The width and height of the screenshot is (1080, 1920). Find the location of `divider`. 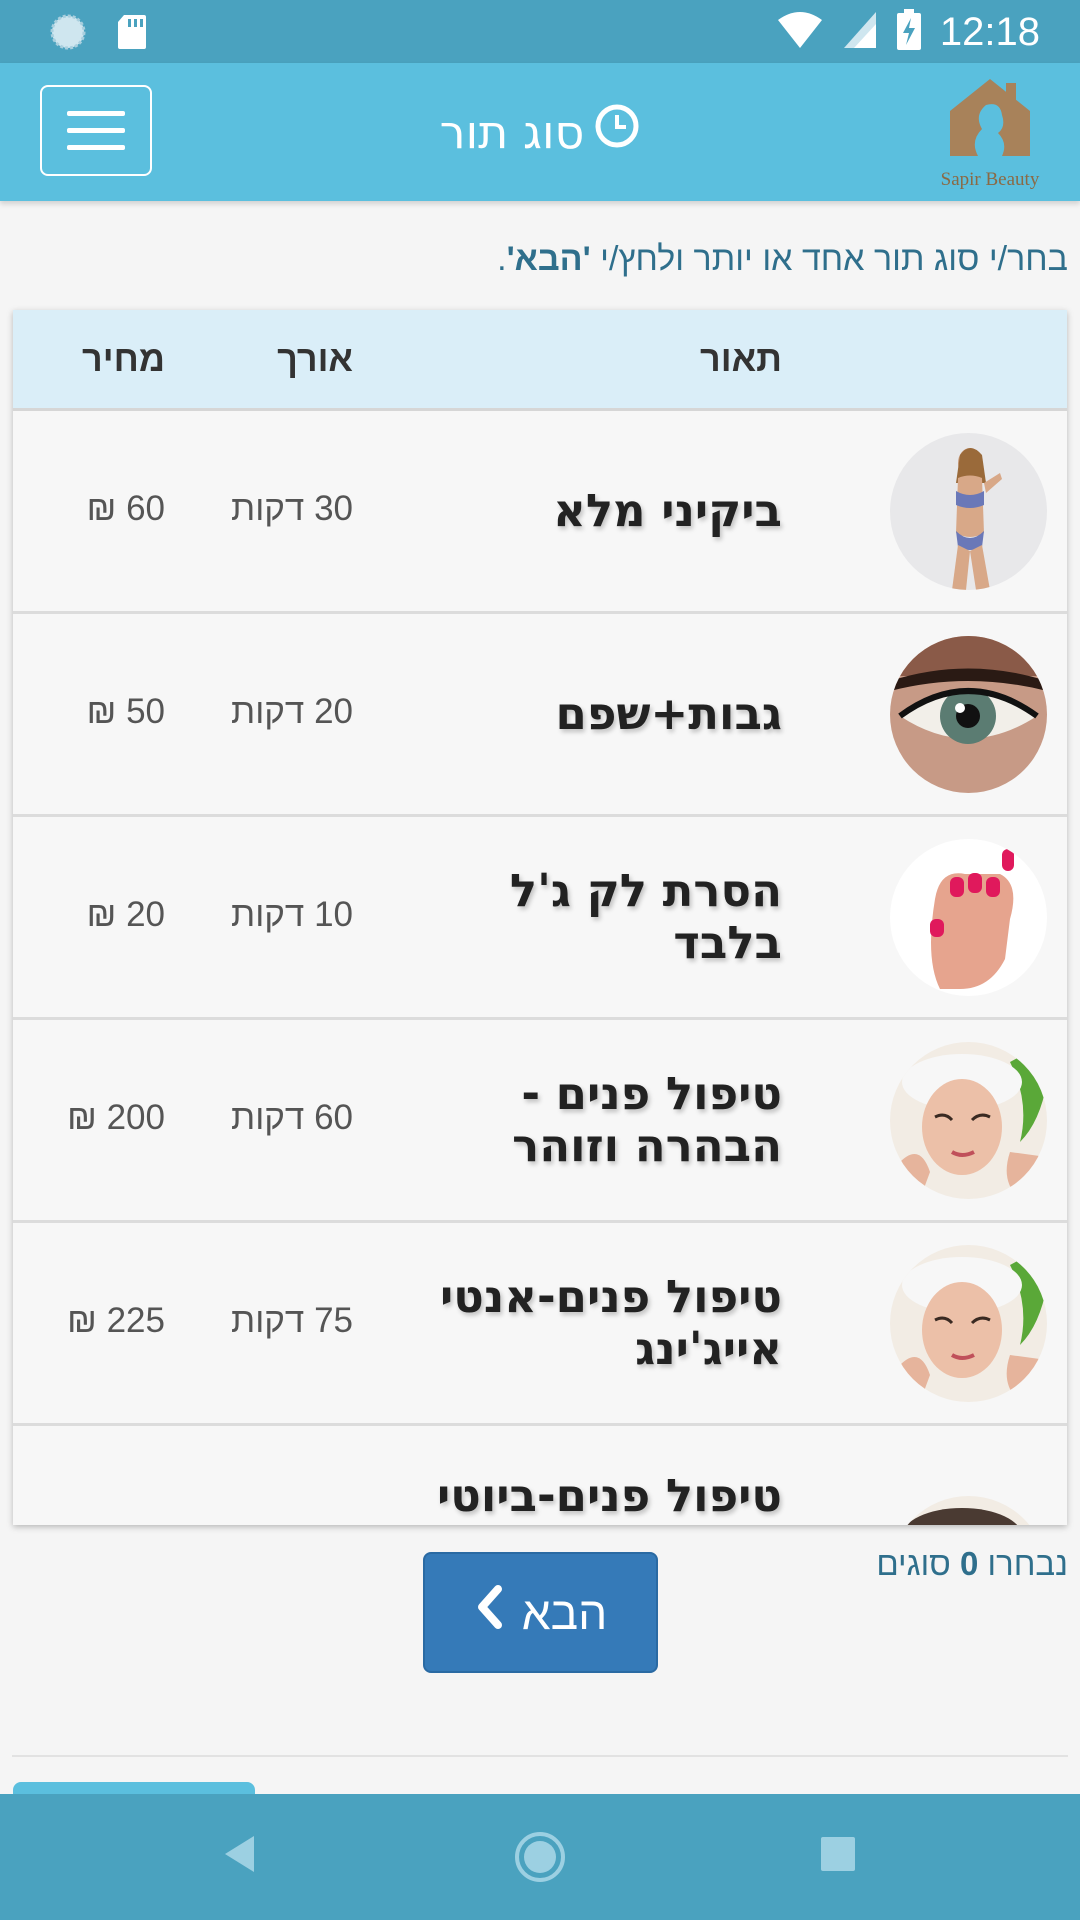

divider is located at coordinates (540, 1756).